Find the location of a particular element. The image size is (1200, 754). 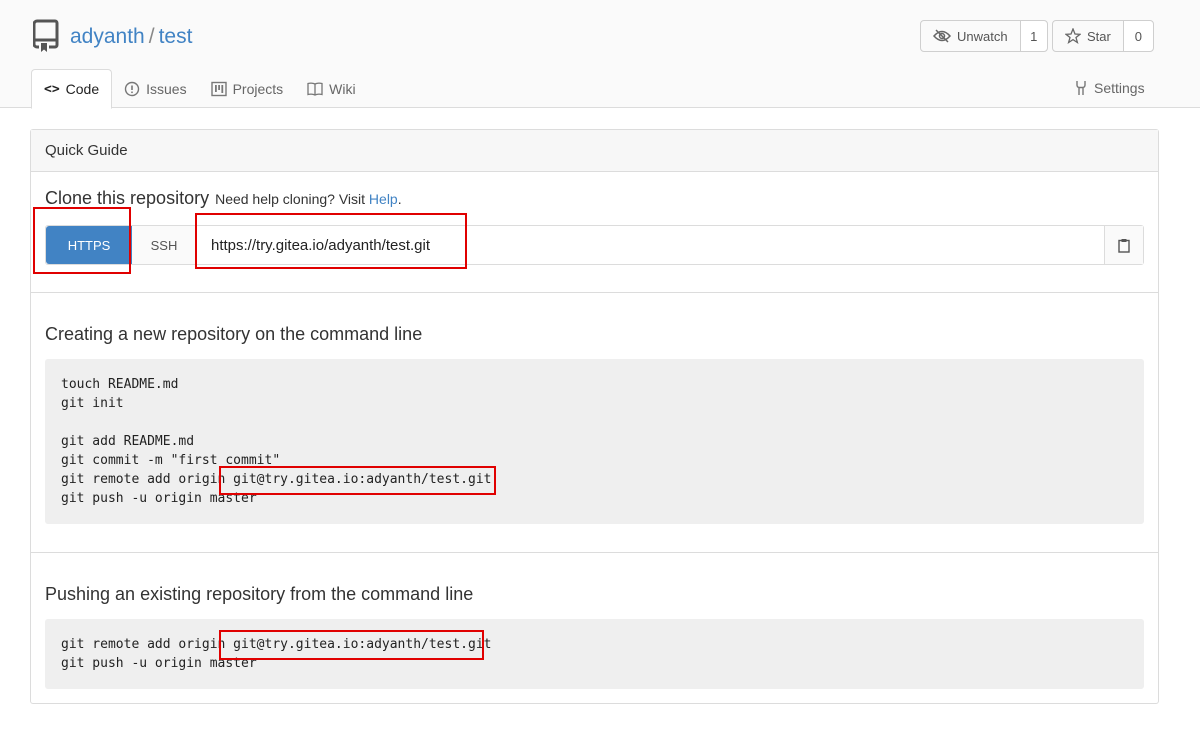

watch-button-group: Unwatch 1 is located at coordinates (984, 36).